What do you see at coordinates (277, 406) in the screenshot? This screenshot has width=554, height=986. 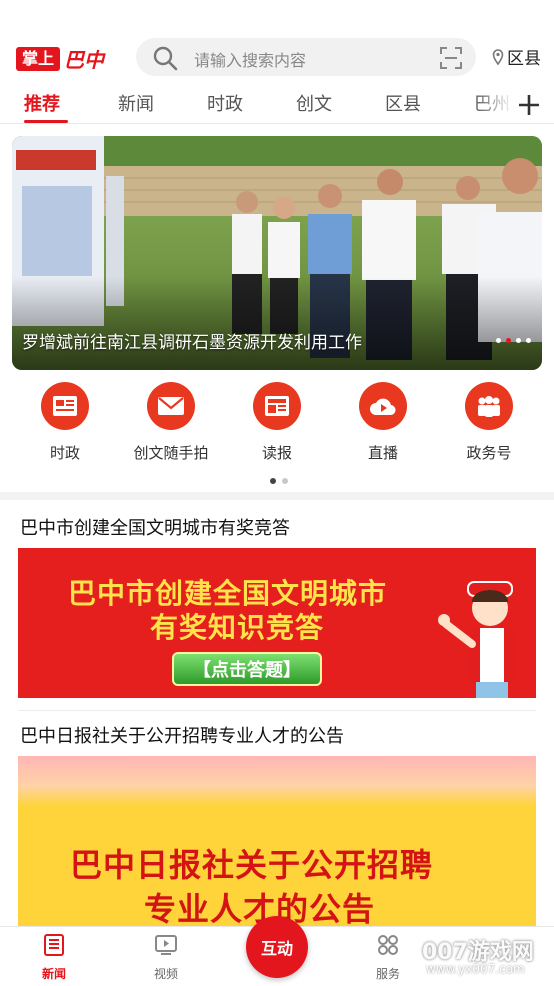 I see `newspaper-icon` at bounding box center [277, 406].